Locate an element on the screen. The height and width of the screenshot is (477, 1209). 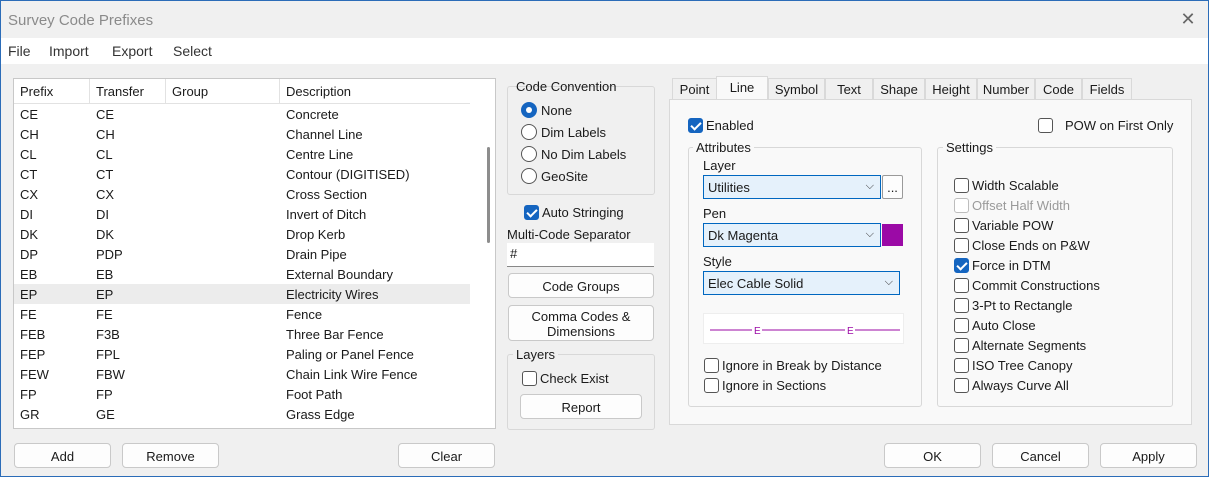
check-exist-checkbox is located at coordinates (529, 378).